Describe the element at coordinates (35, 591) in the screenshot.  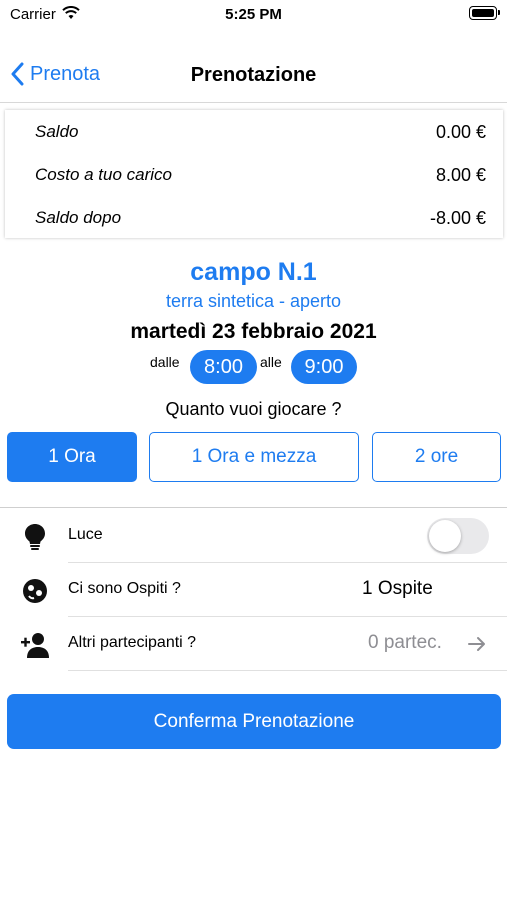
I see `guest-face-icon` at that location.